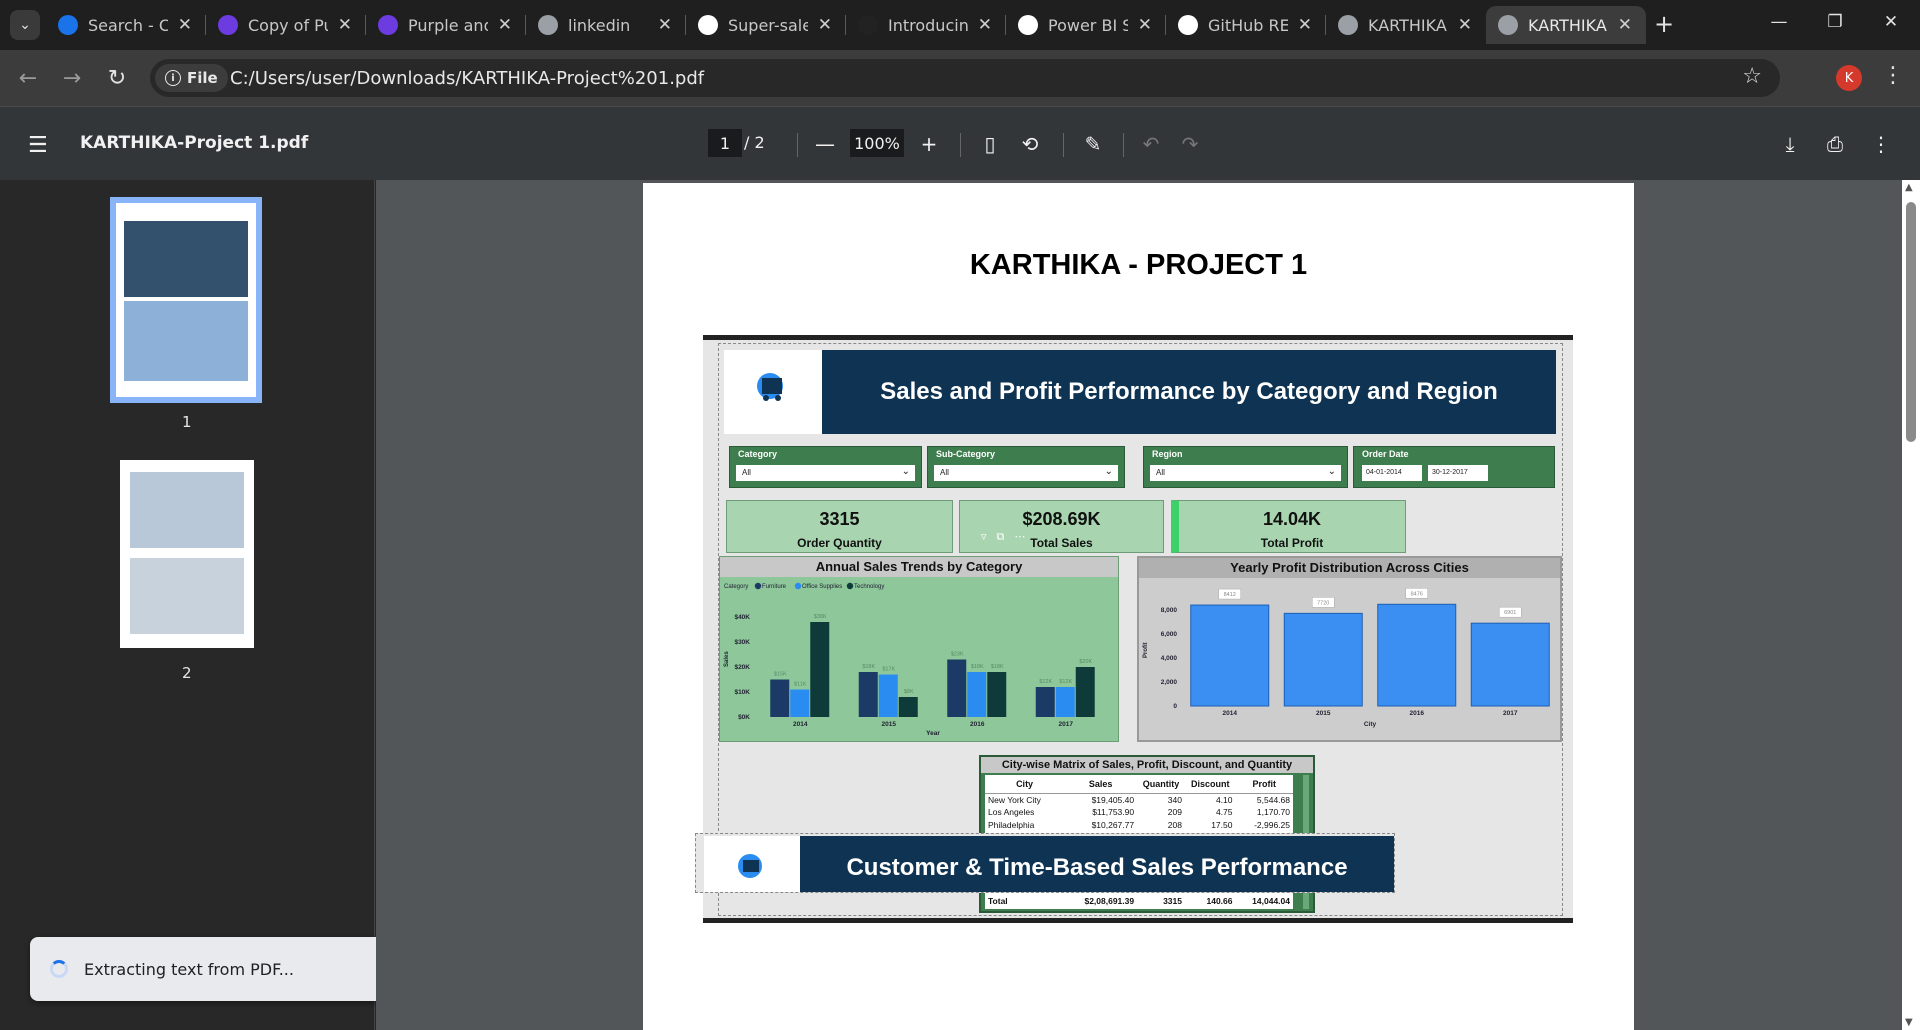  I want to click on focus-mode-icon: ⧉, so click(1001, 537).